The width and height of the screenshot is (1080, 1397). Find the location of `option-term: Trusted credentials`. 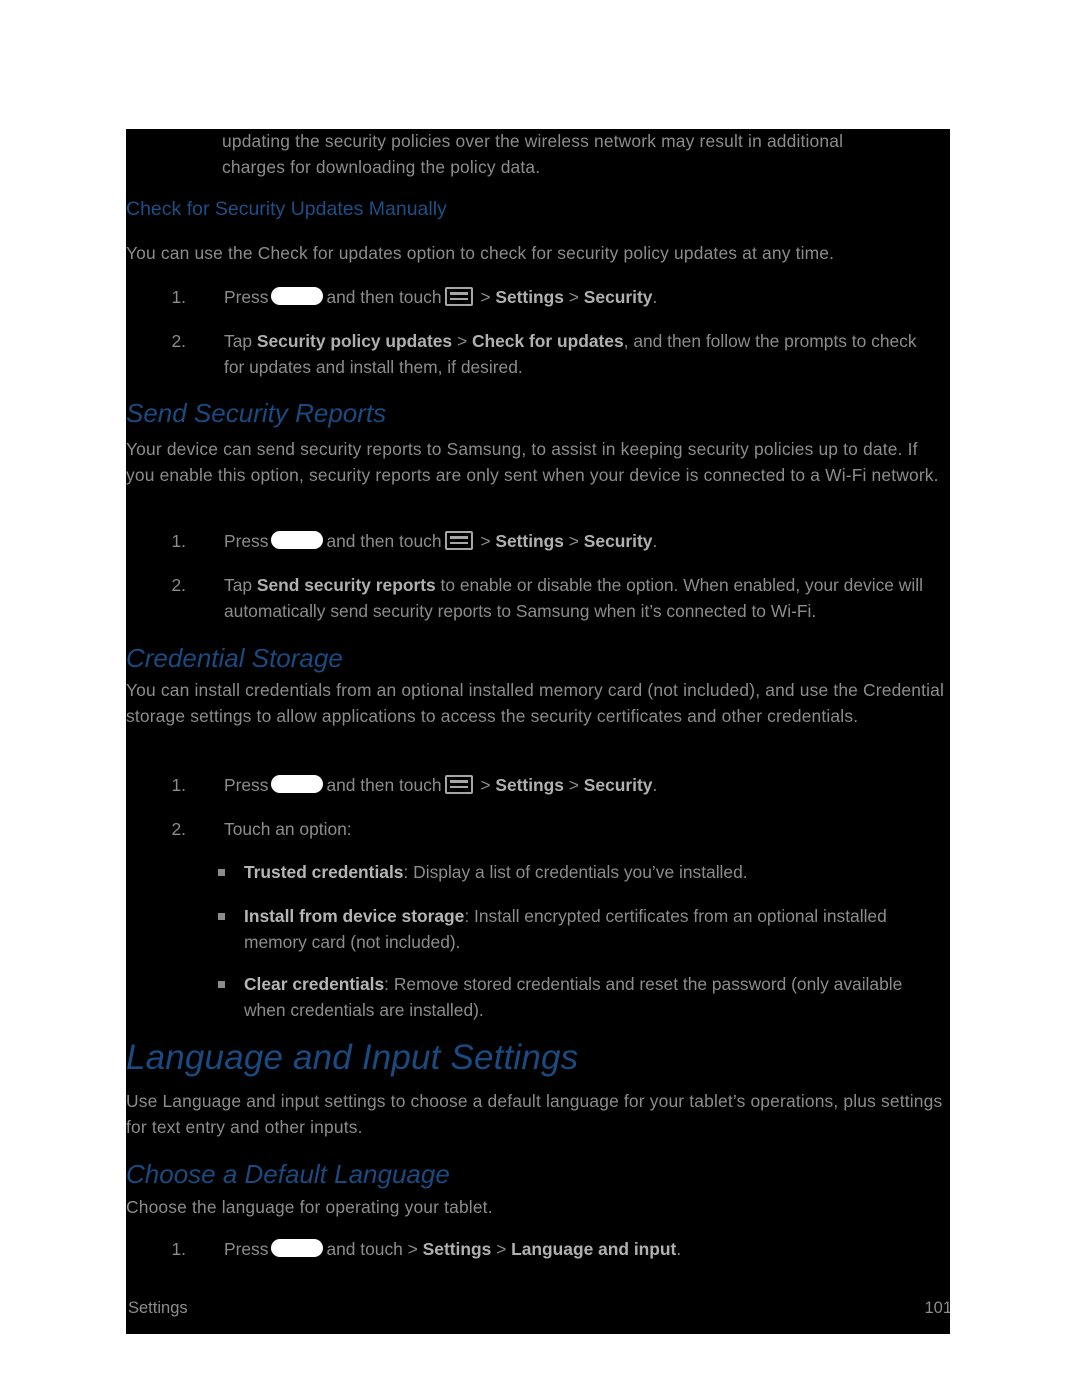

option-term: Trusted credentials is located at coordinates (324, 872).